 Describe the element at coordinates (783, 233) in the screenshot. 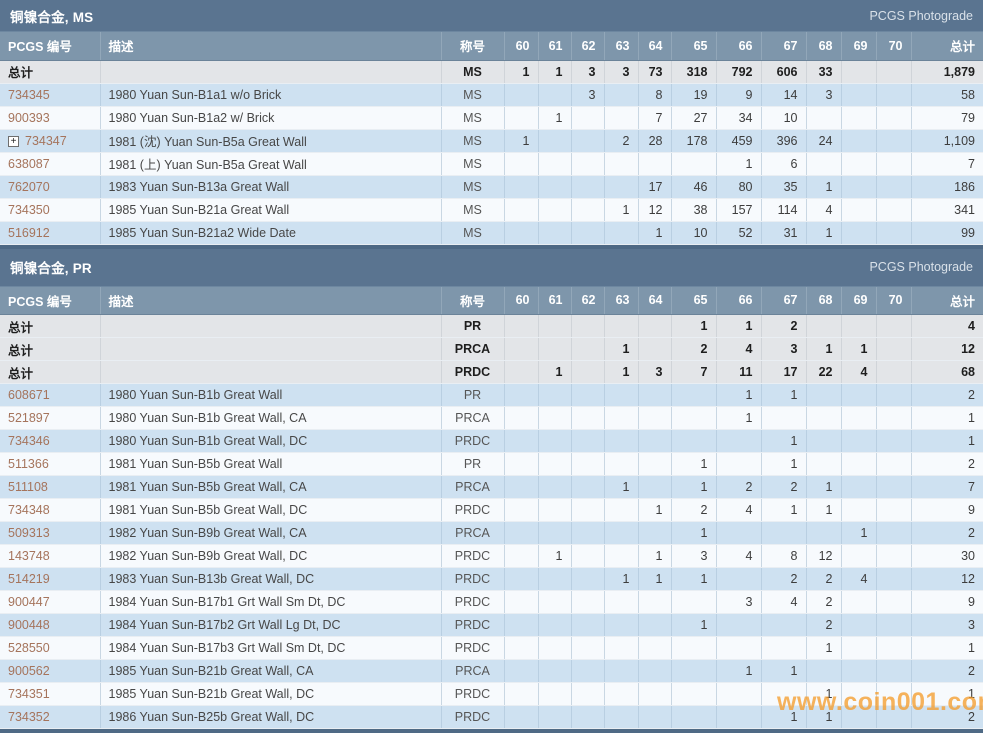

I see `grade-67-count: 31` at that location.